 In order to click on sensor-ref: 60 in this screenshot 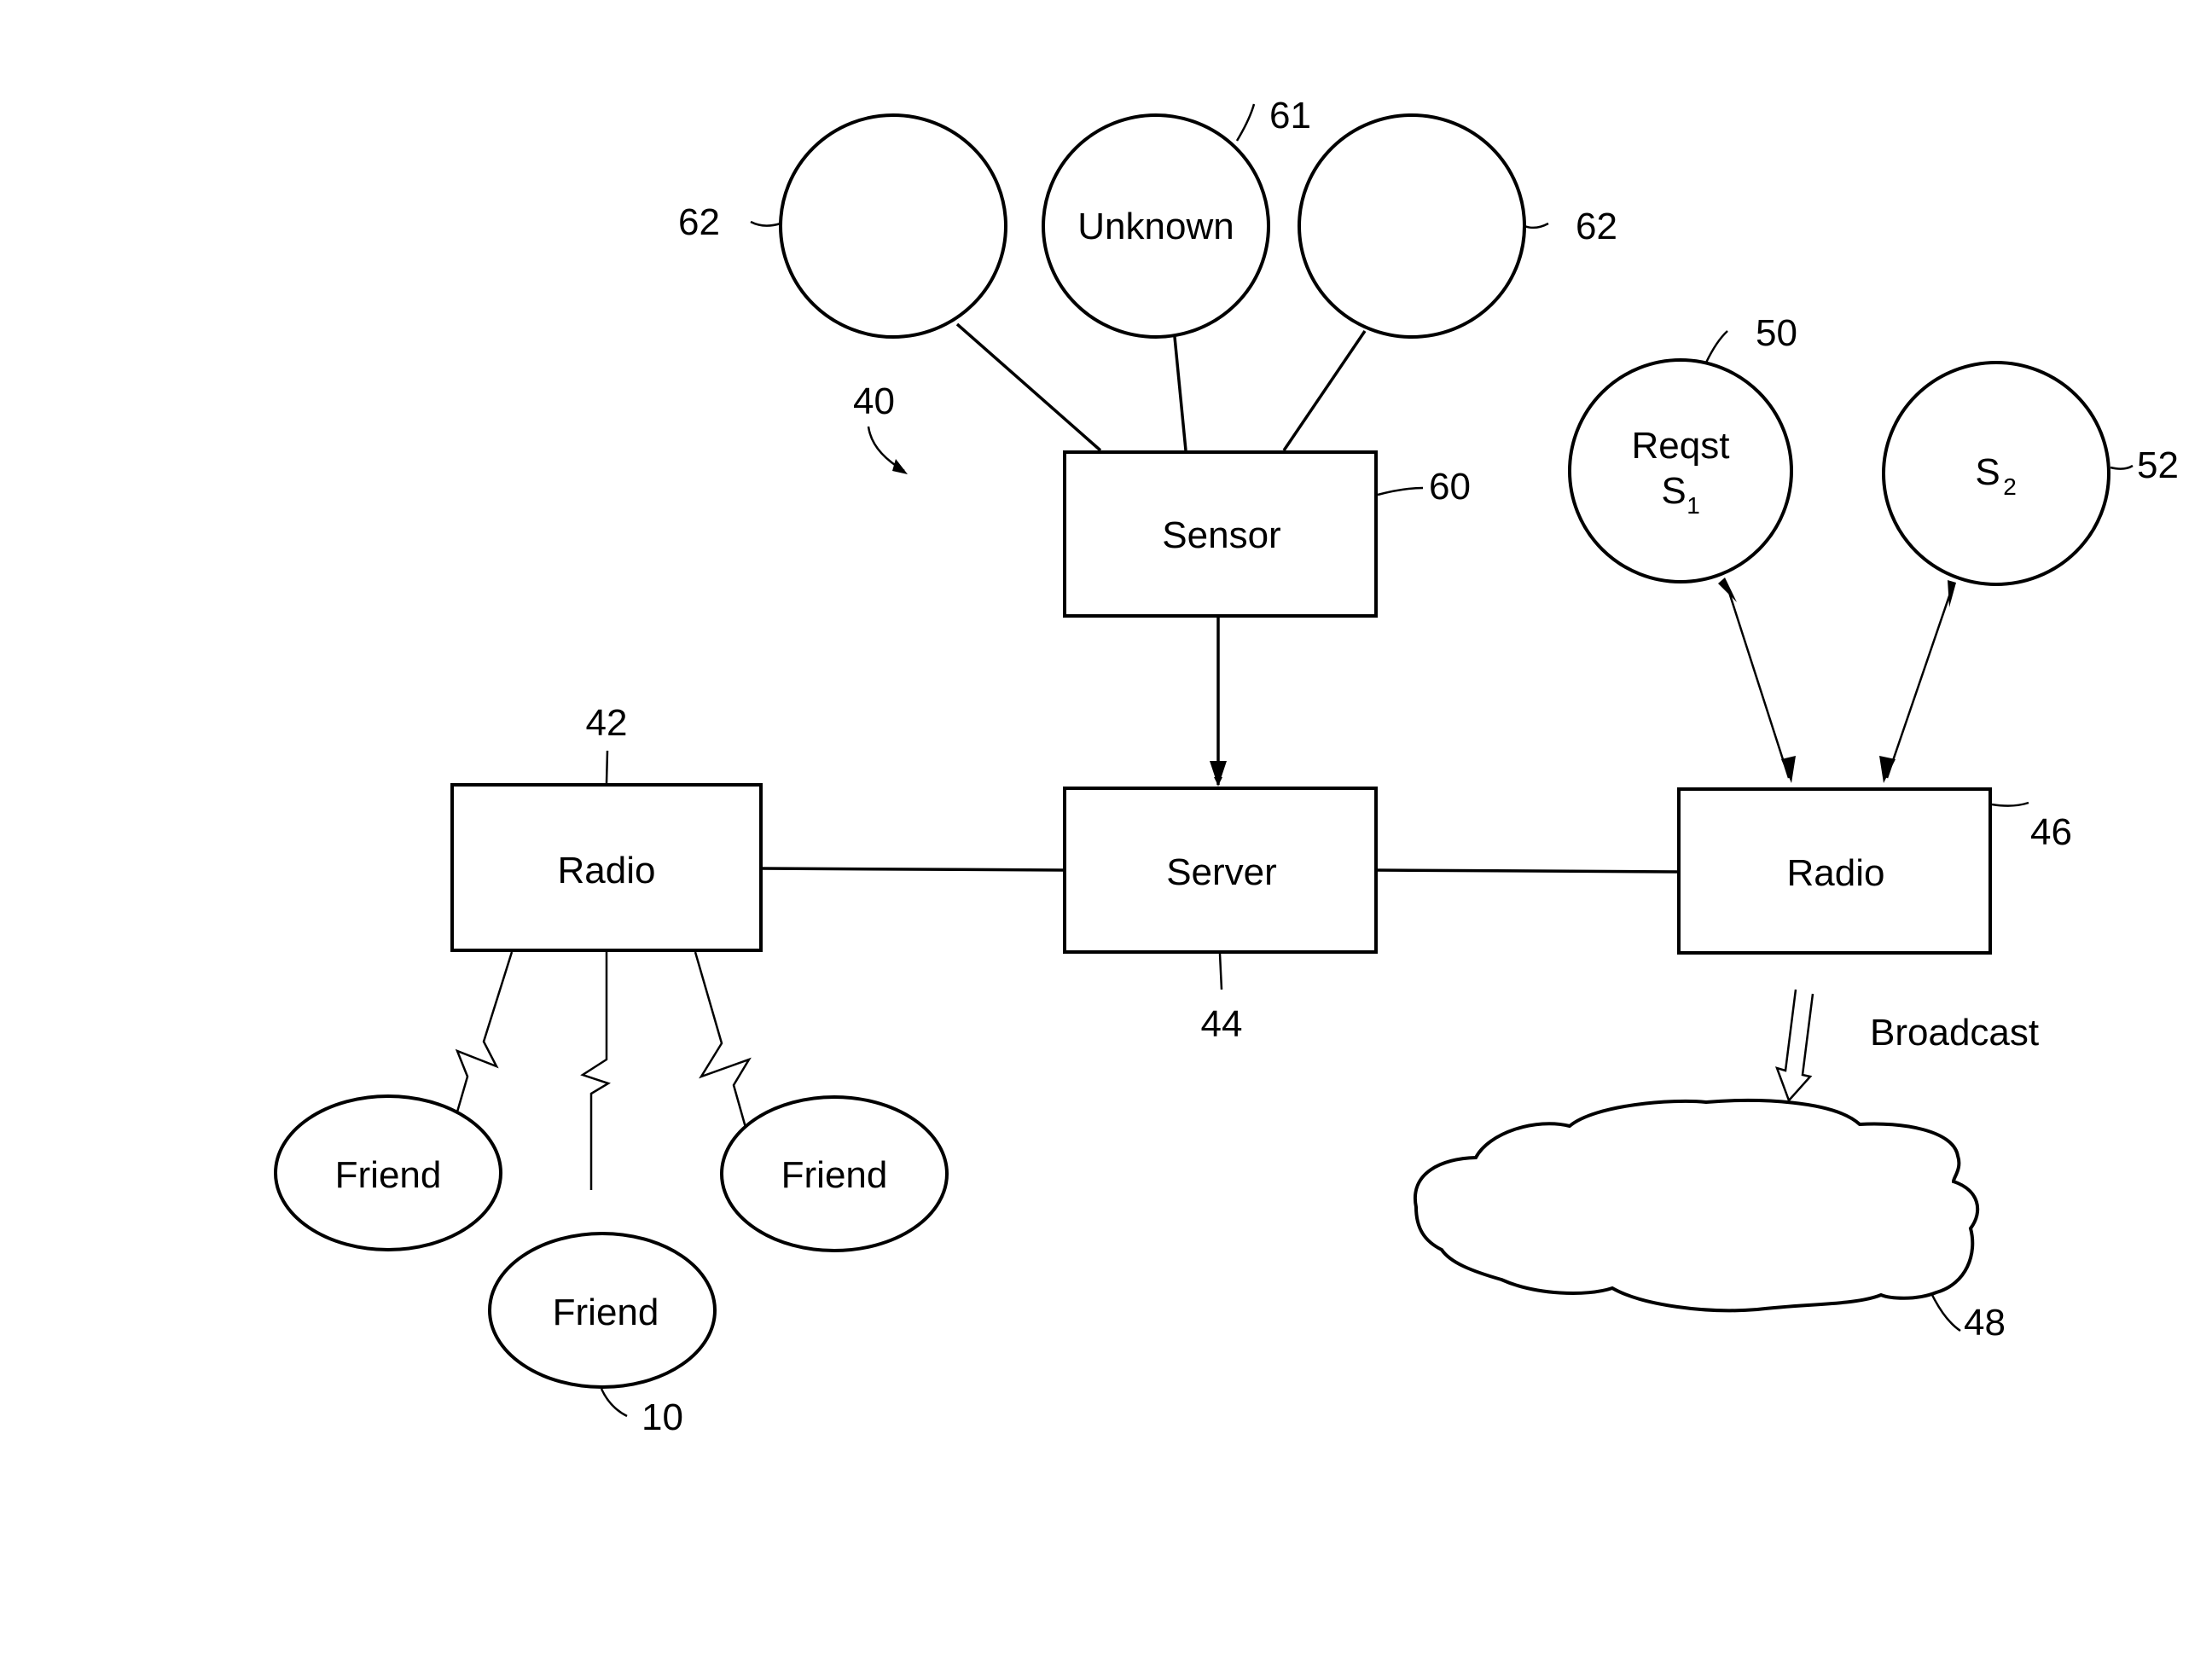, I will do `click(1450, 487)`.